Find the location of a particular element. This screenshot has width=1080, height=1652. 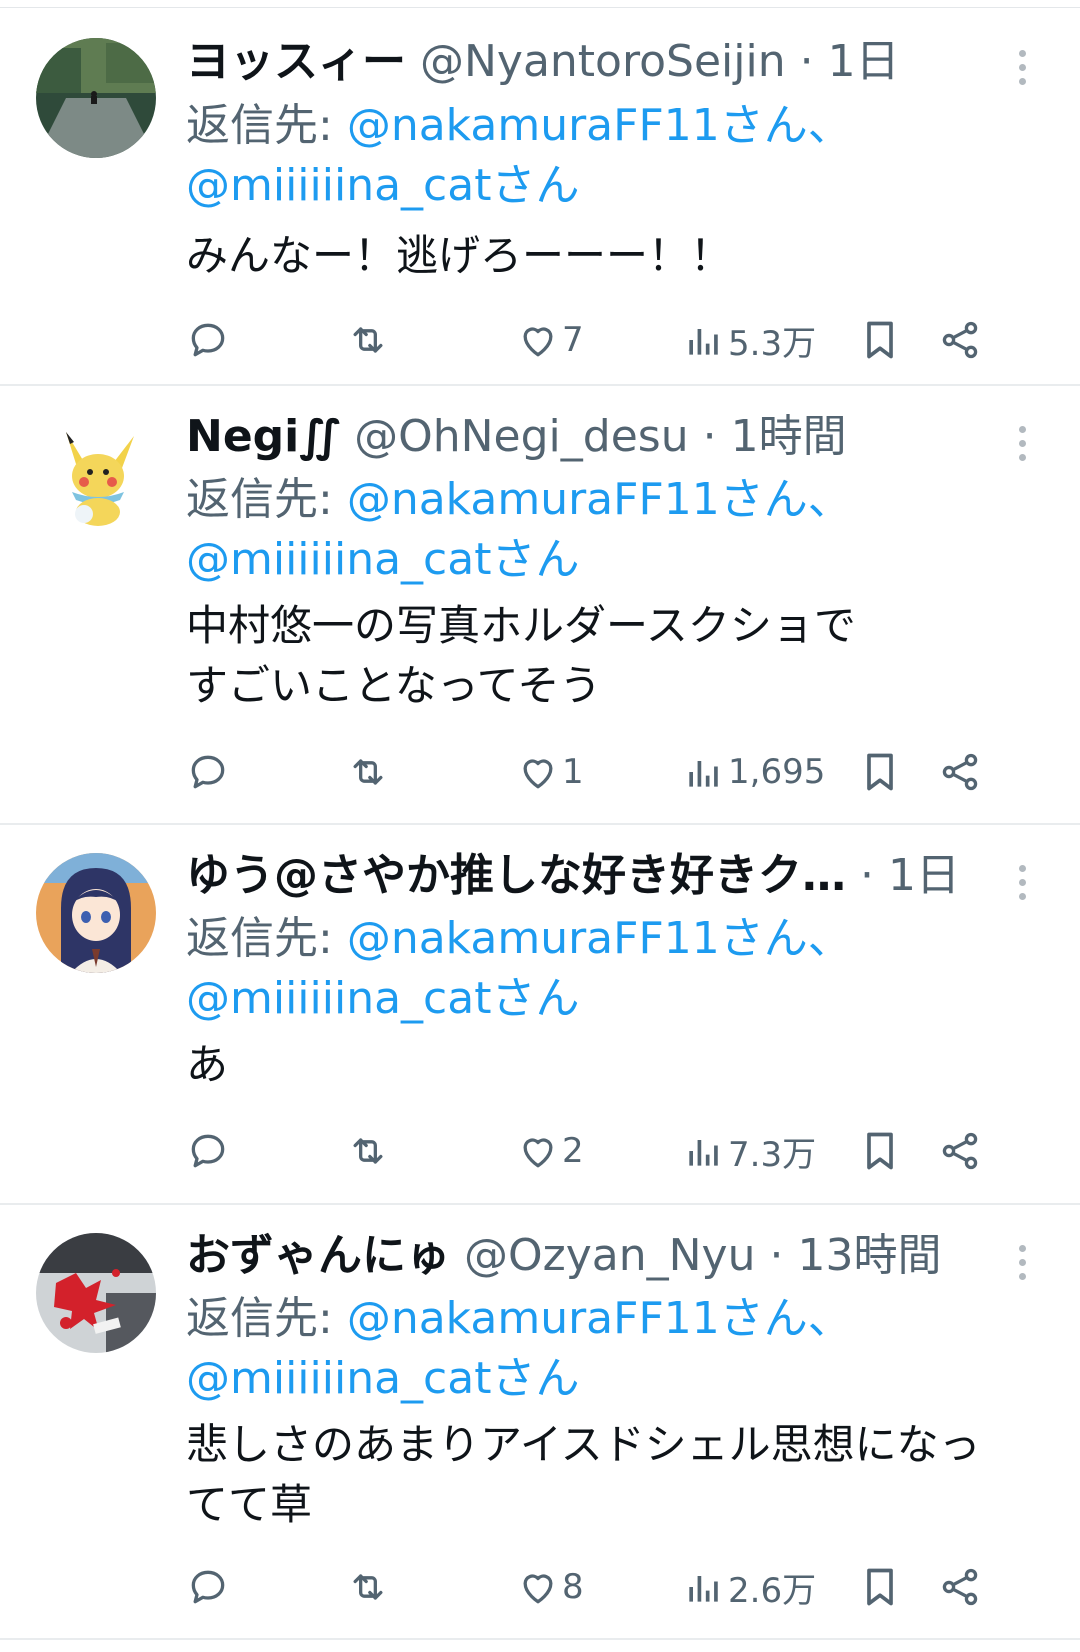

like-button: 7 is located at coordinates (550, 340).